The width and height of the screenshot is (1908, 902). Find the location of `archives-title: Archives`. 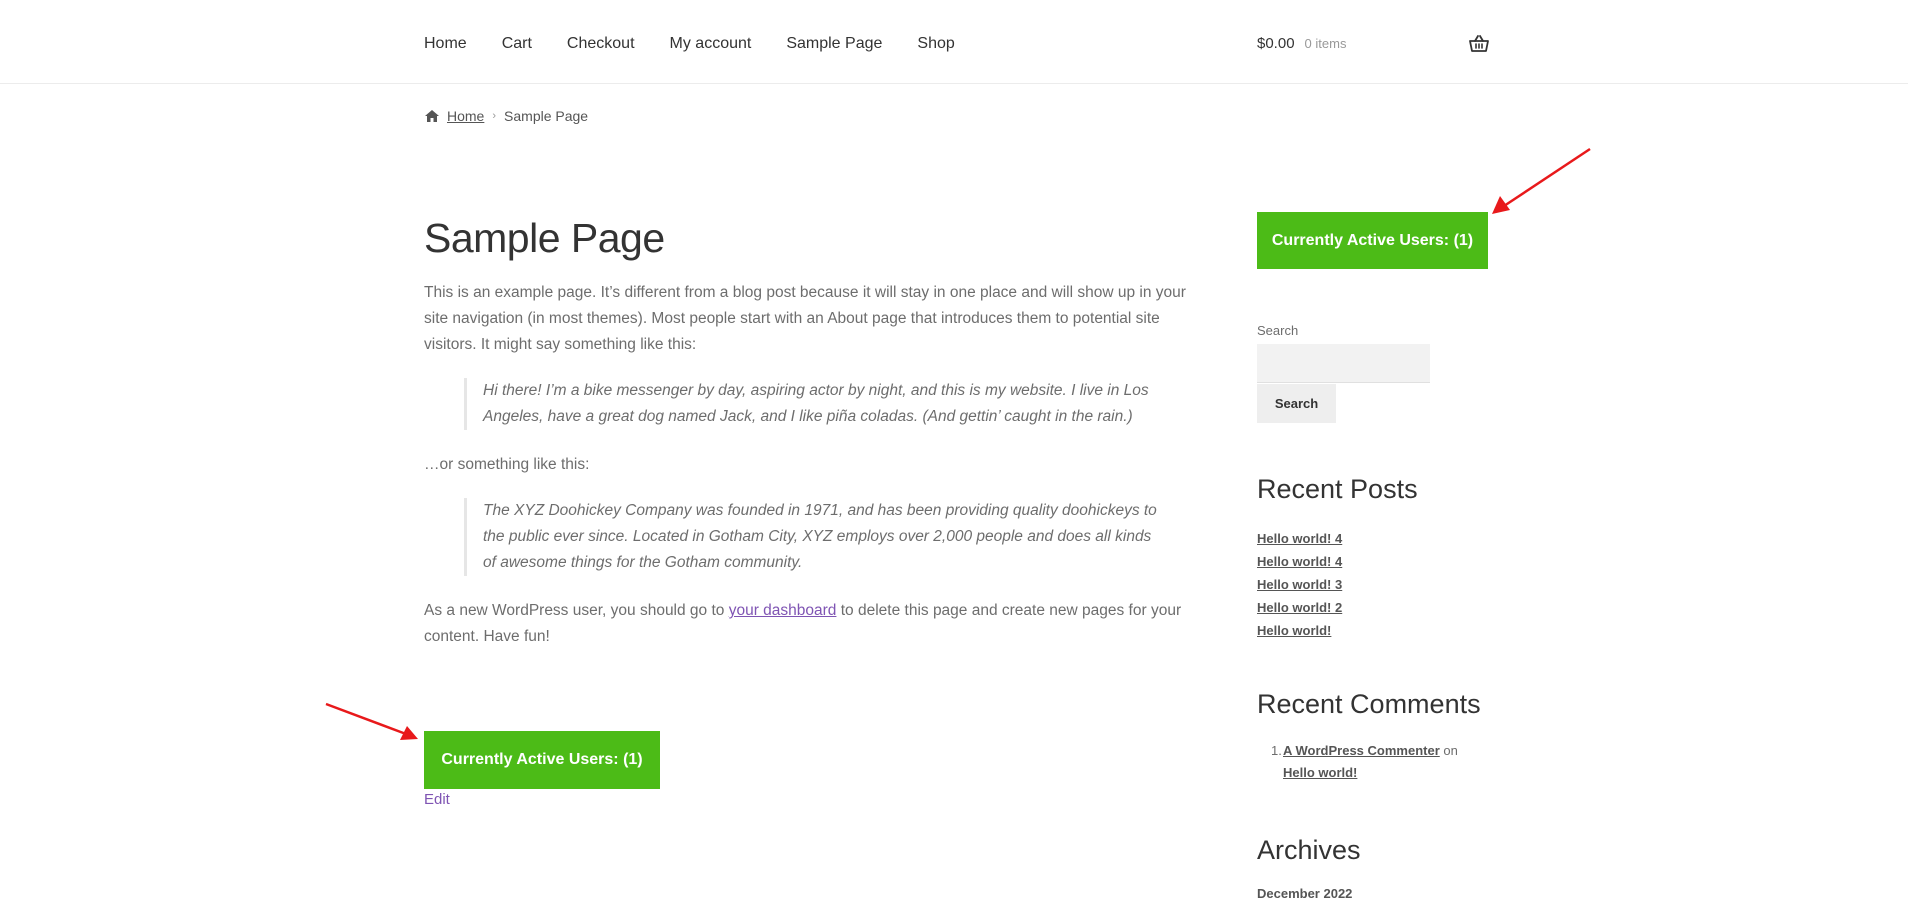

archives-title: Archives is located at coordinates (1309, 850).